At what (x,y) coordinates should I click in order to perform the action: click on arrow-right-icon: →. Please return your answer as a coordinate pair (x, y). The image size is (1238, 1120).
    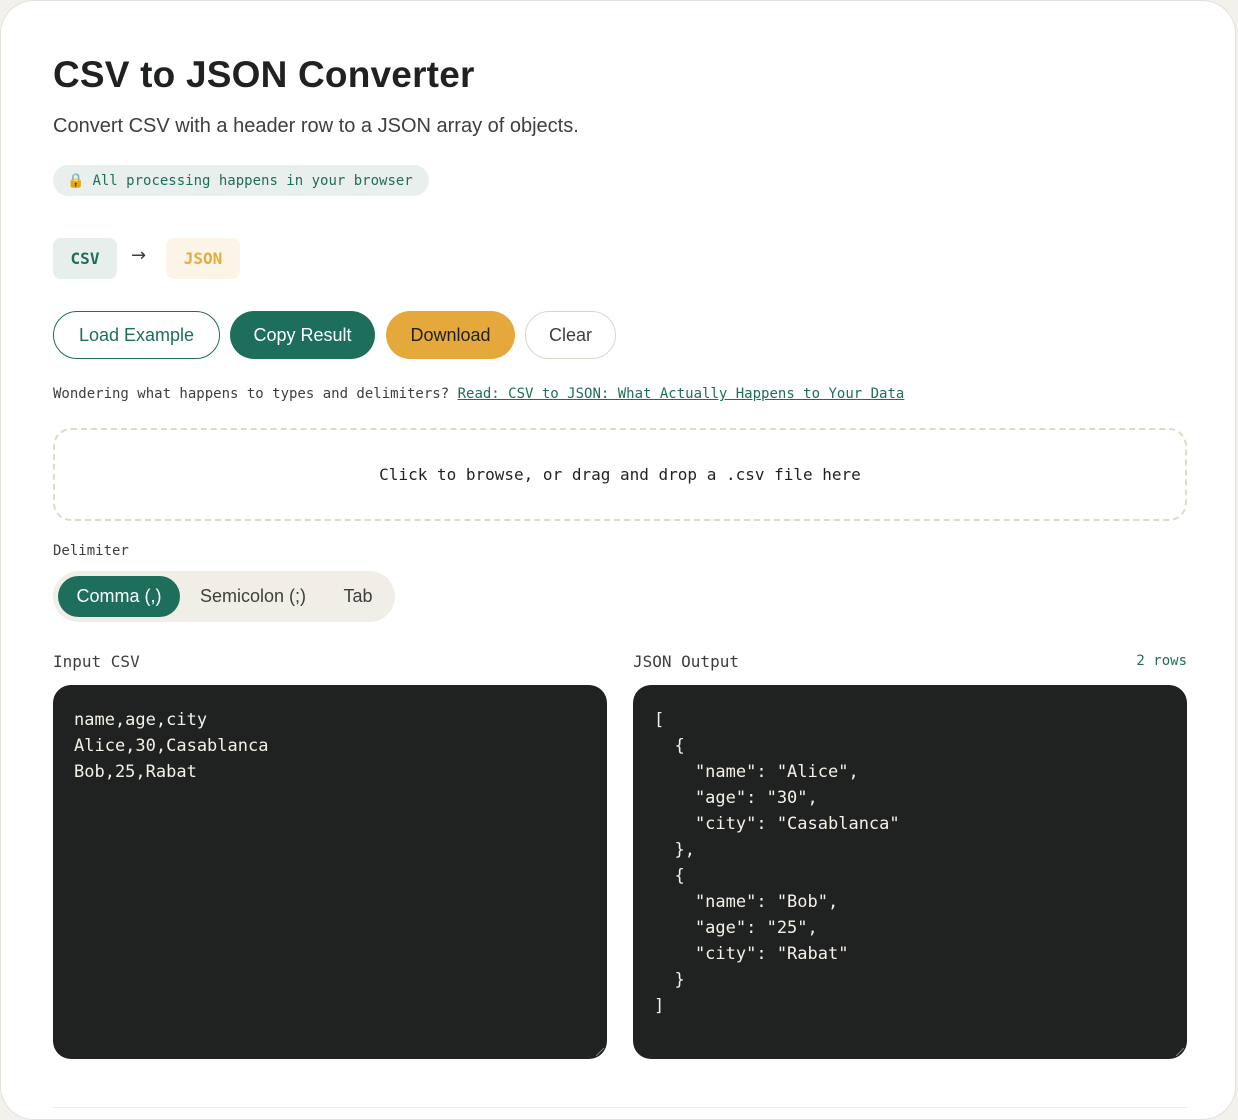
    Looking at the image, I should click on (139, 255).